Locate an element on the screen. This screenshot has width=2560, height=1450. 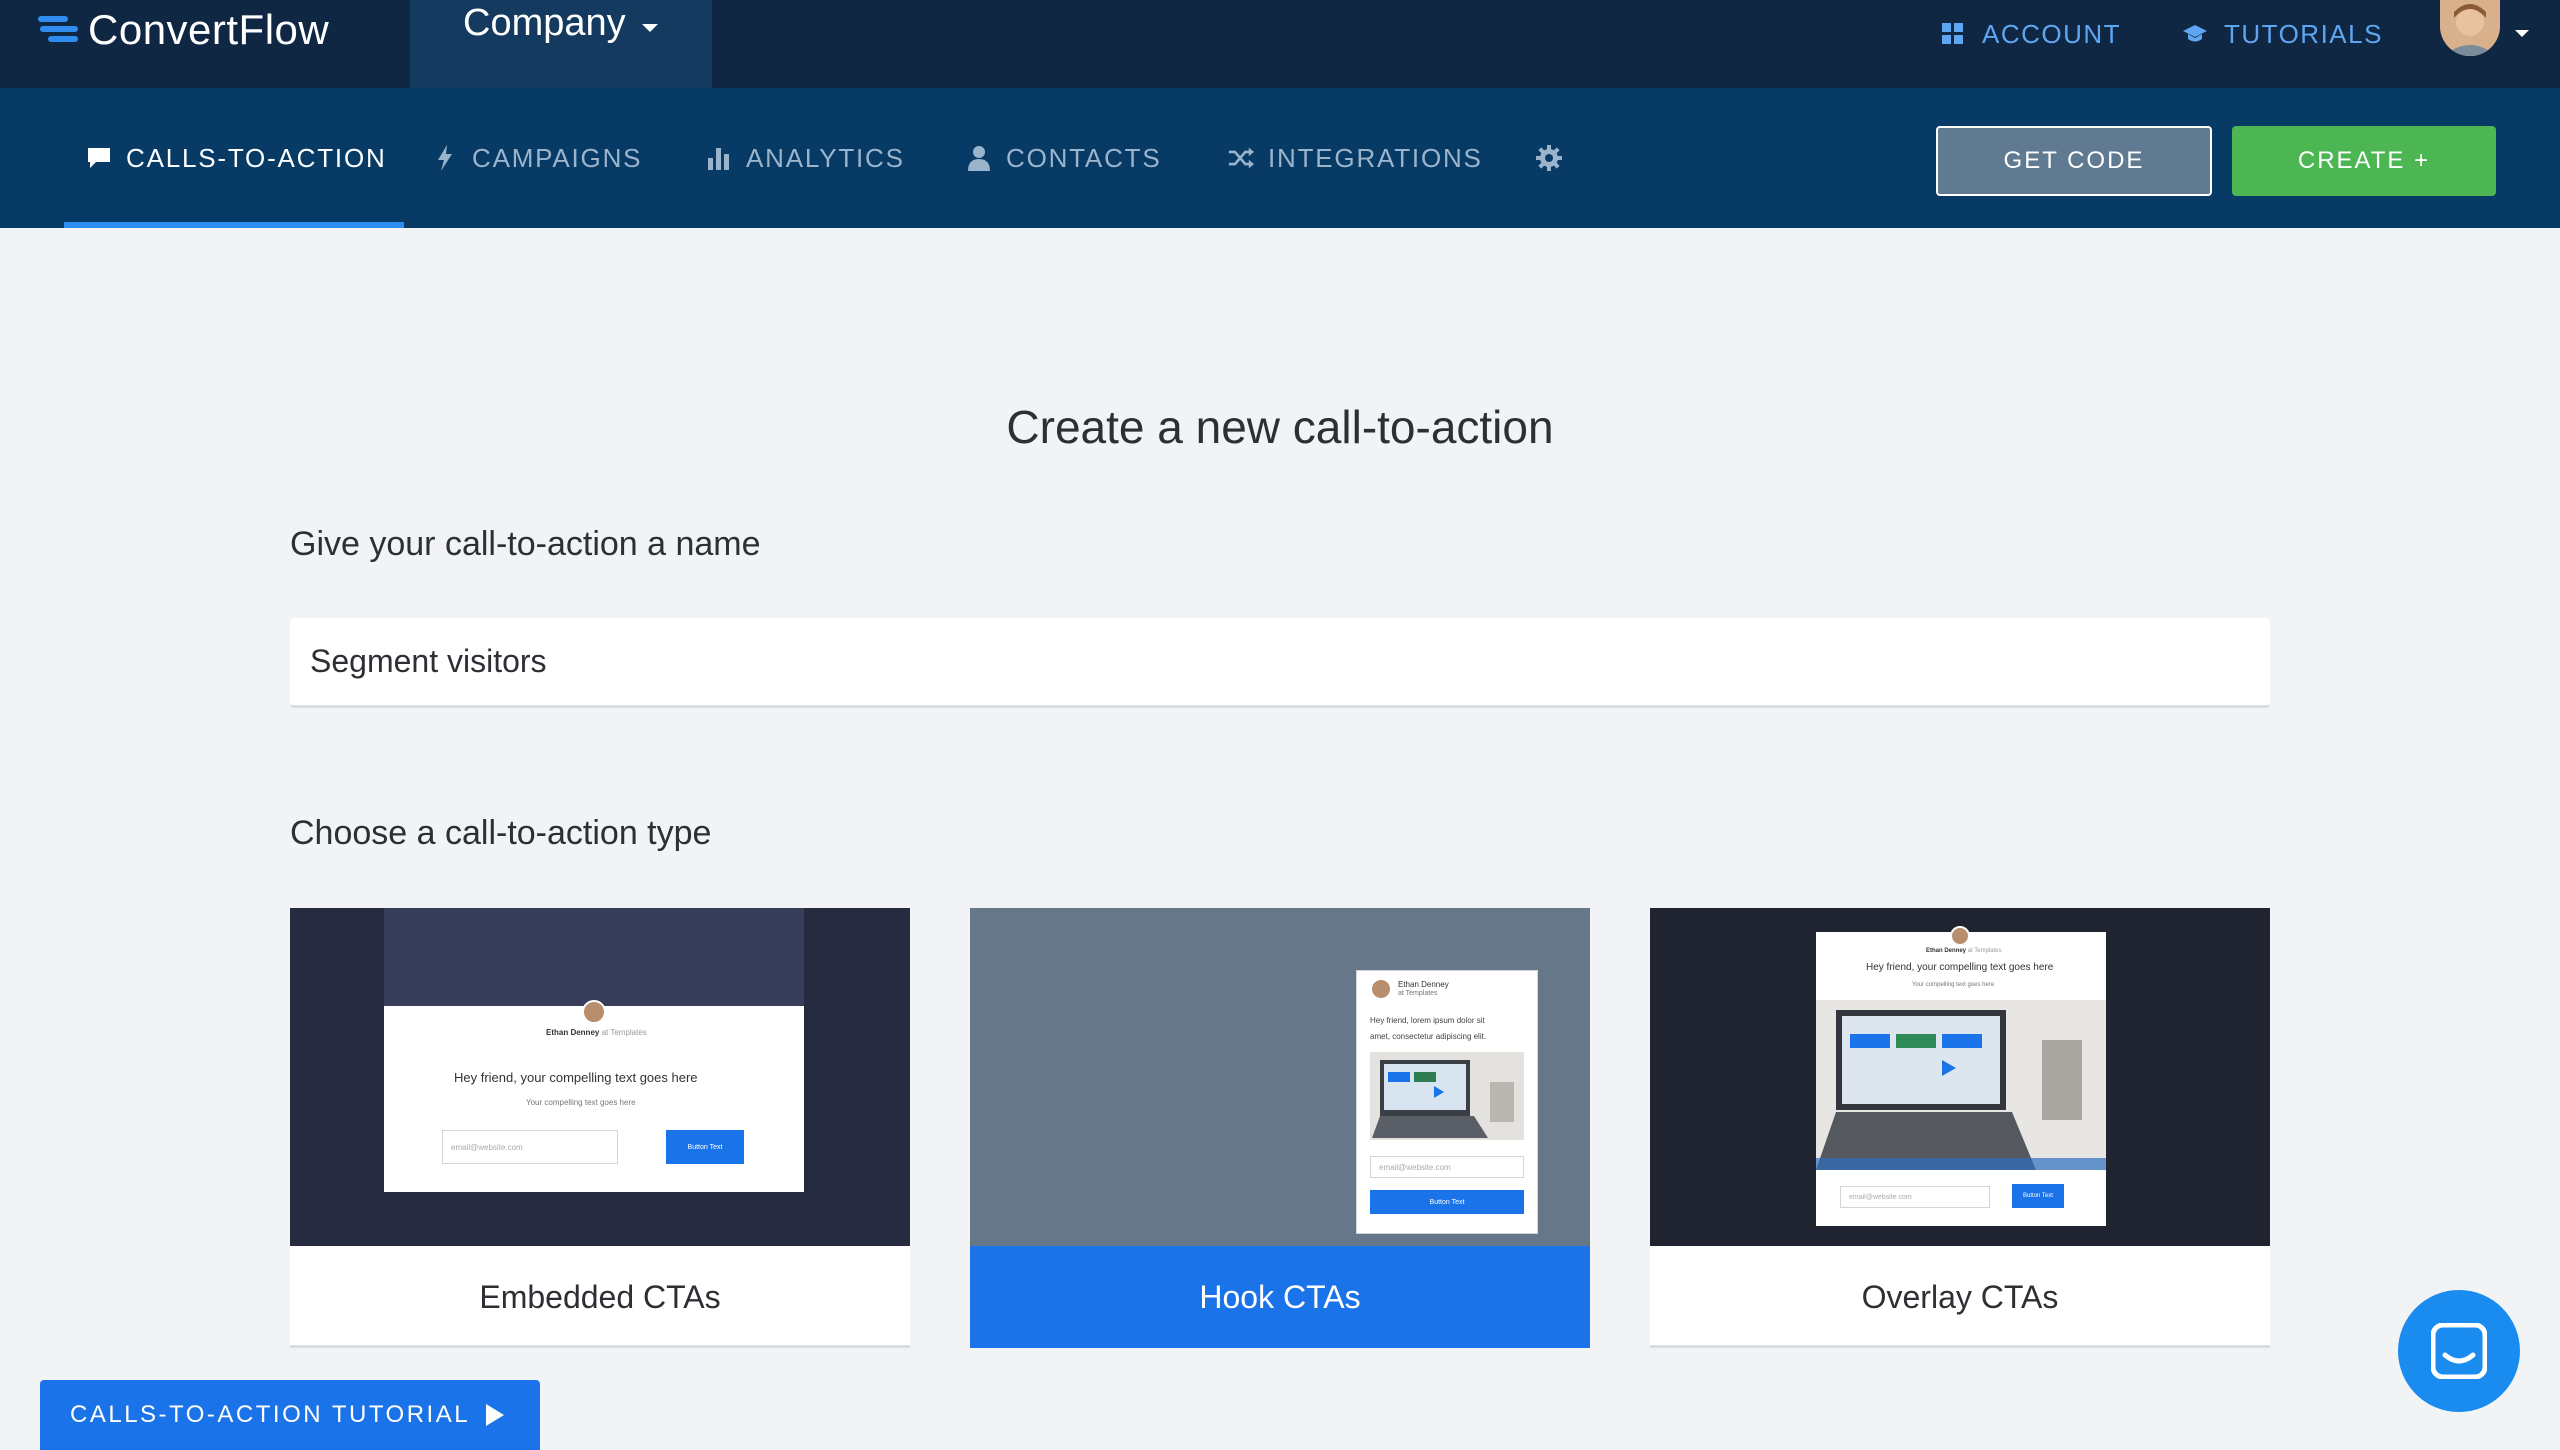
person-icon is located at coordinates (979, 158).